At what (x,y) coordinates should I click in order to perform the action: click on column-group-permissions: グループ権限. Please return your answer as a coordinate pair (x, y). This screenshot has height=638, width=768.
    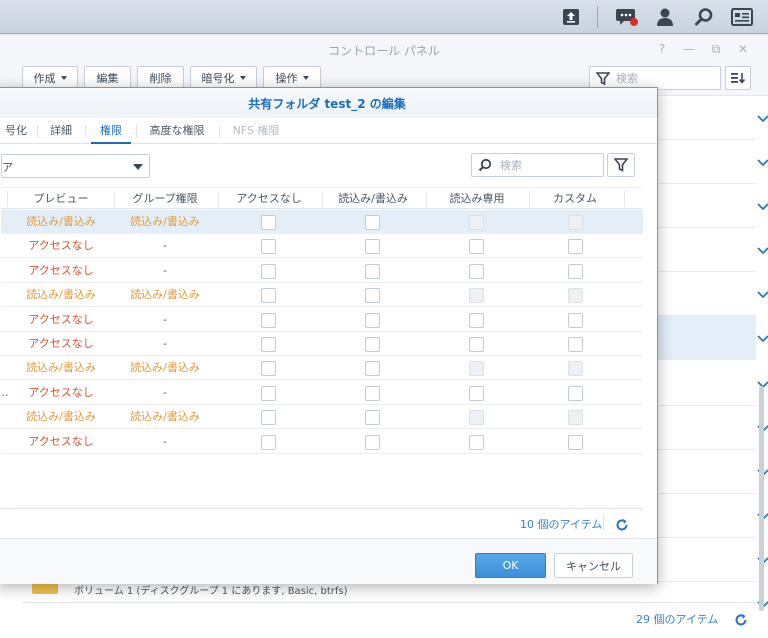
    Looking at the image, I should click on (165, 199).